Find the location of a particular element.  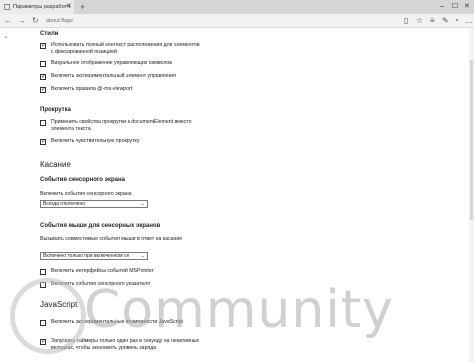

favorites-icon: ☆ is located at coordinates (419, 21).